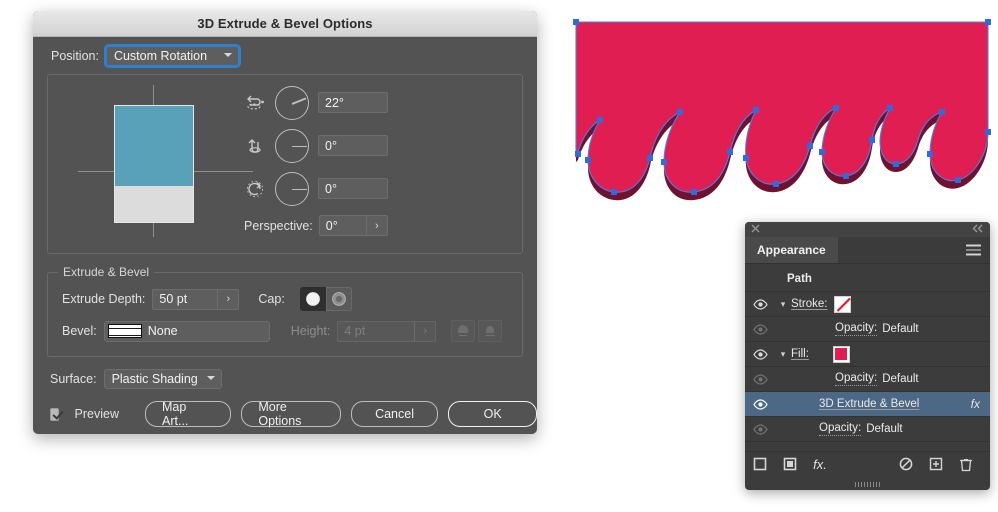  I want to click on dial-needle-y, so click(299, 146).